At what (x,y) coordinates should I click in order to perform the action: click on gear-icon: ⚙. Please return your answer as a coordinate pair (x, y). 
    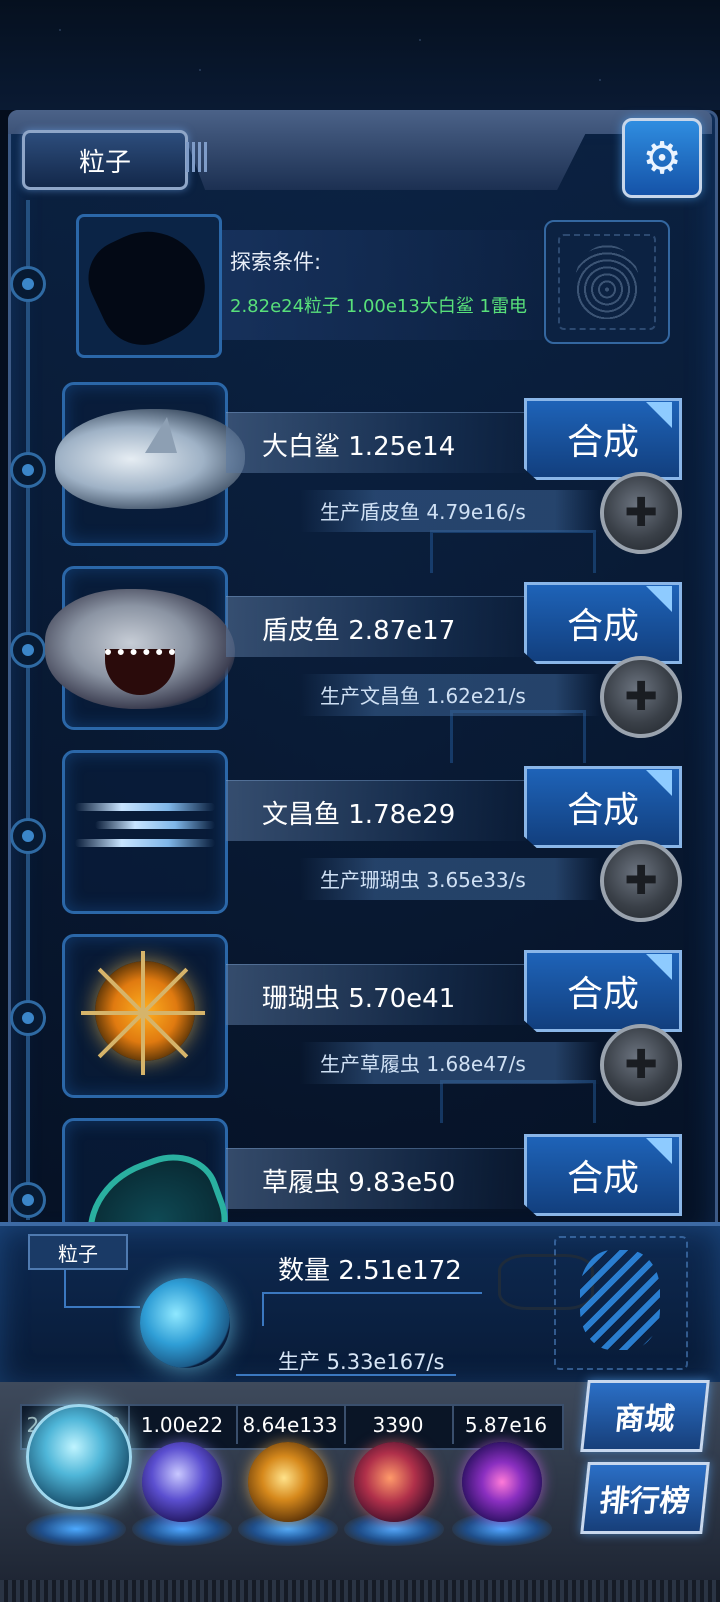
    Looking at the image, I should click on (662, 158).